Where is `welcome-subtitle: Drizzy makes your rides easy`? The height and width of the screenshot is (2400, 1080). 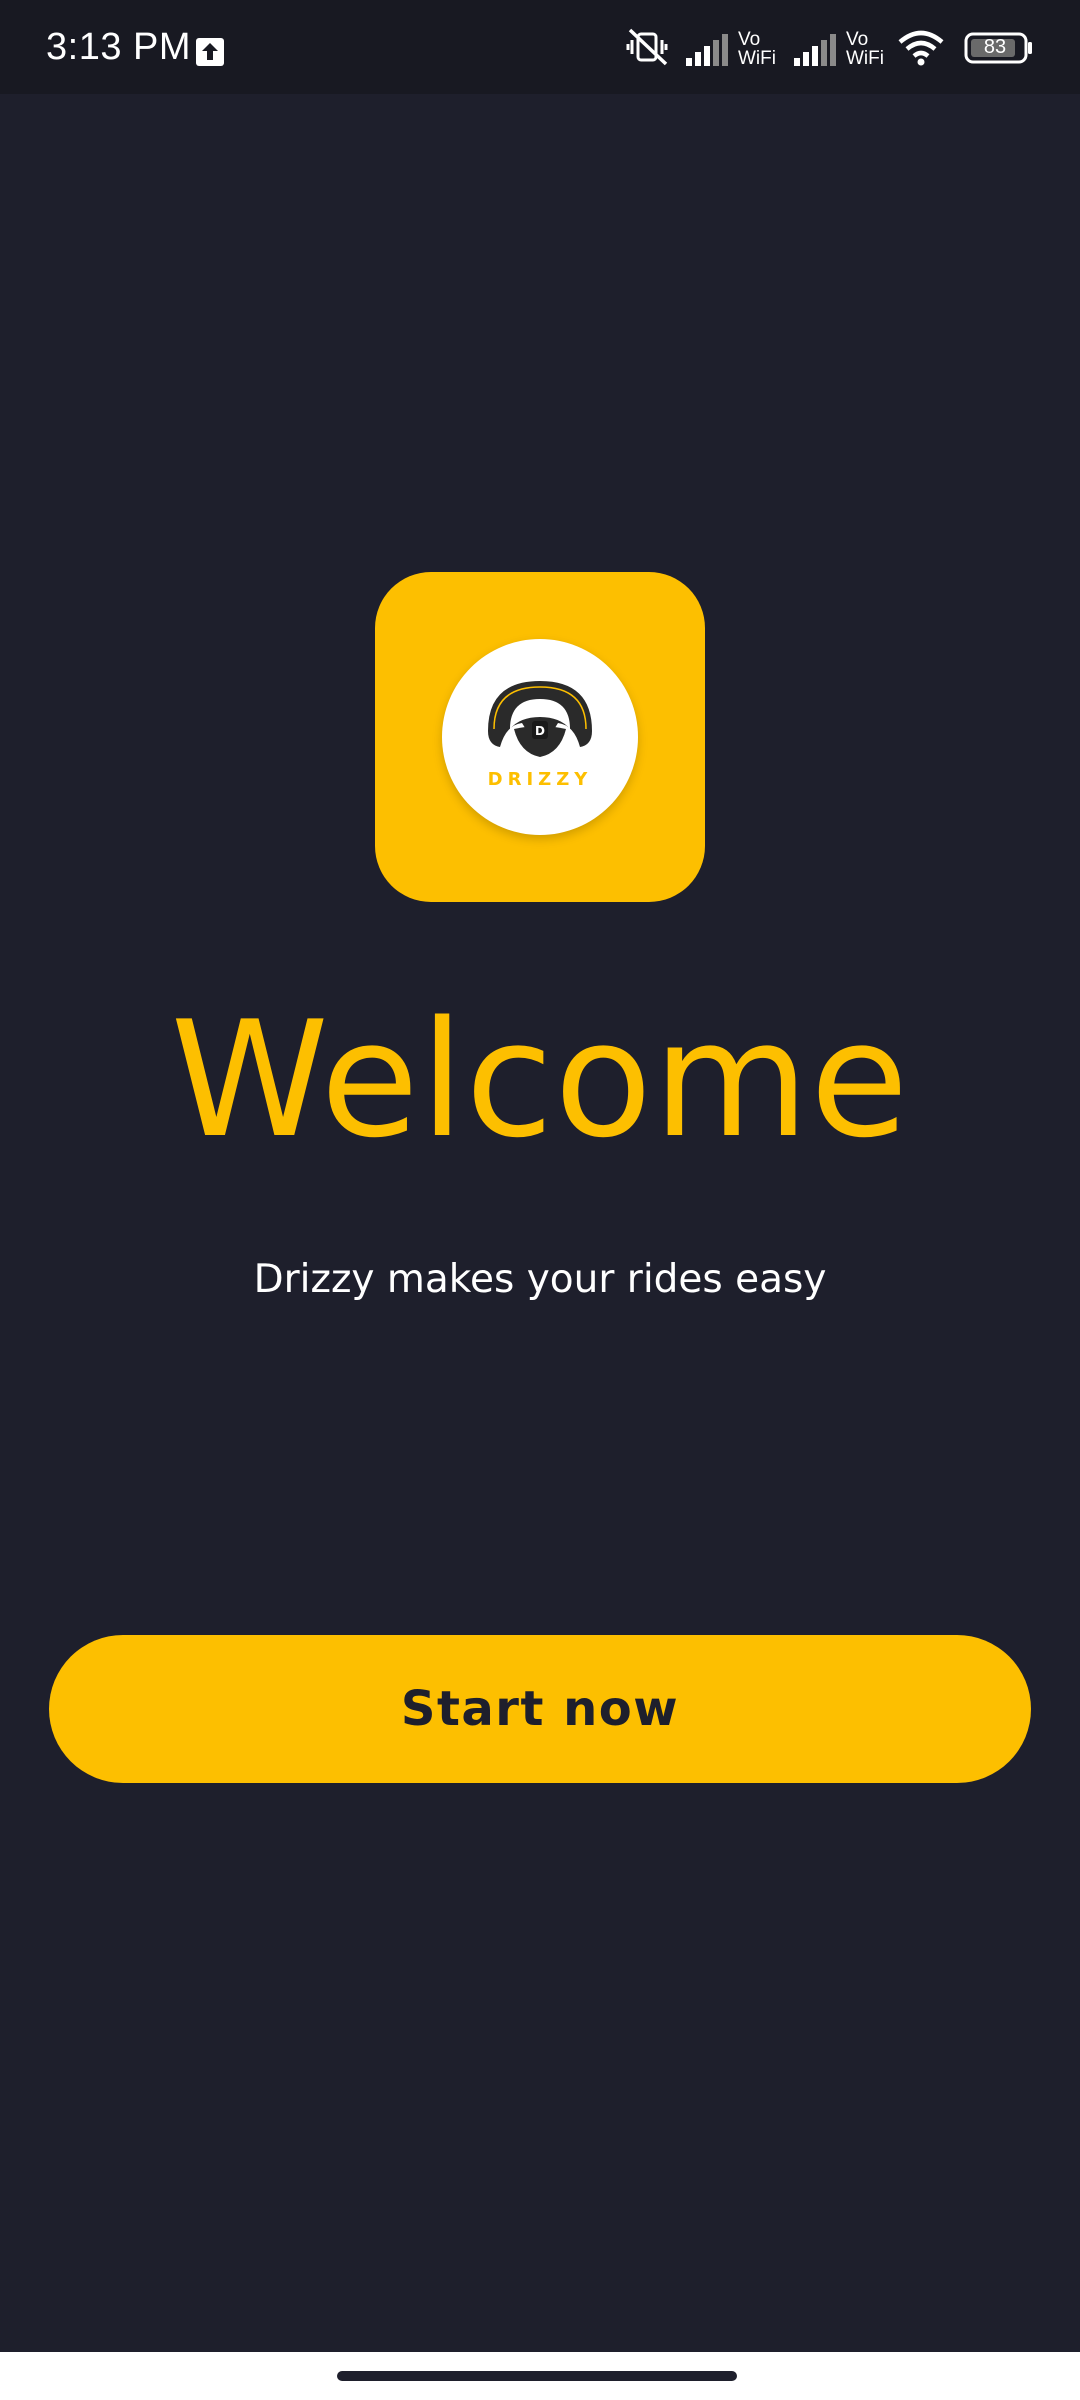
welcome-subtitle: Drizzy makes your rides easy is located at coordinates (540, 1279).